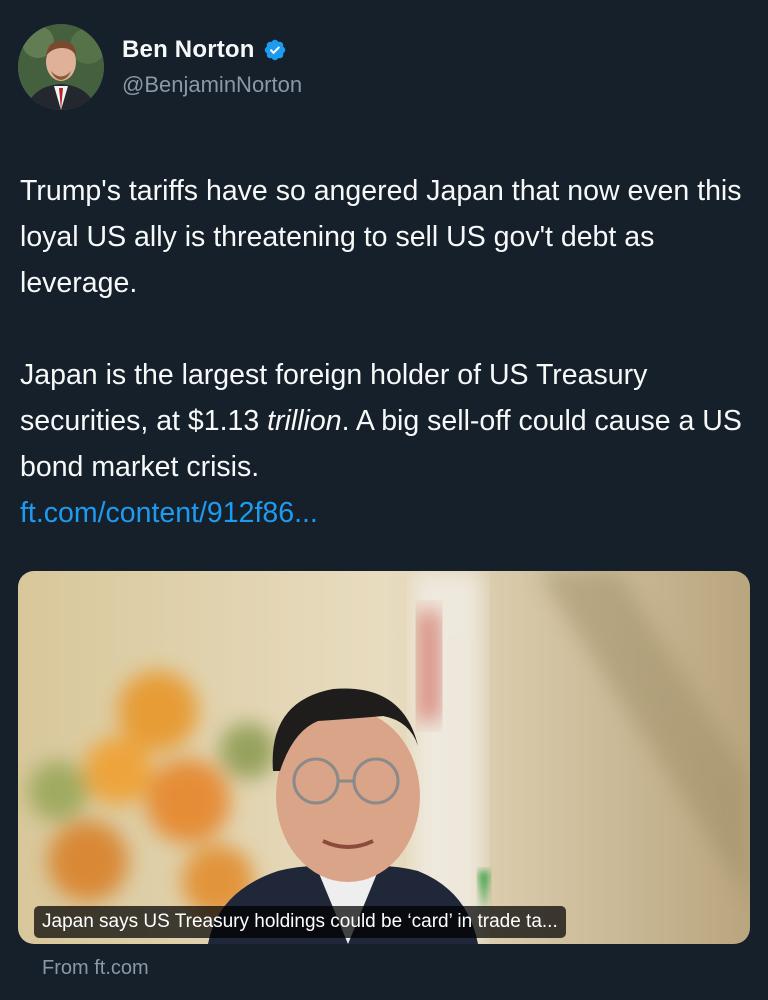 This screenshot has width=768, height=1000. I want to click on display-name: Ben Norton, so click(188, 50).